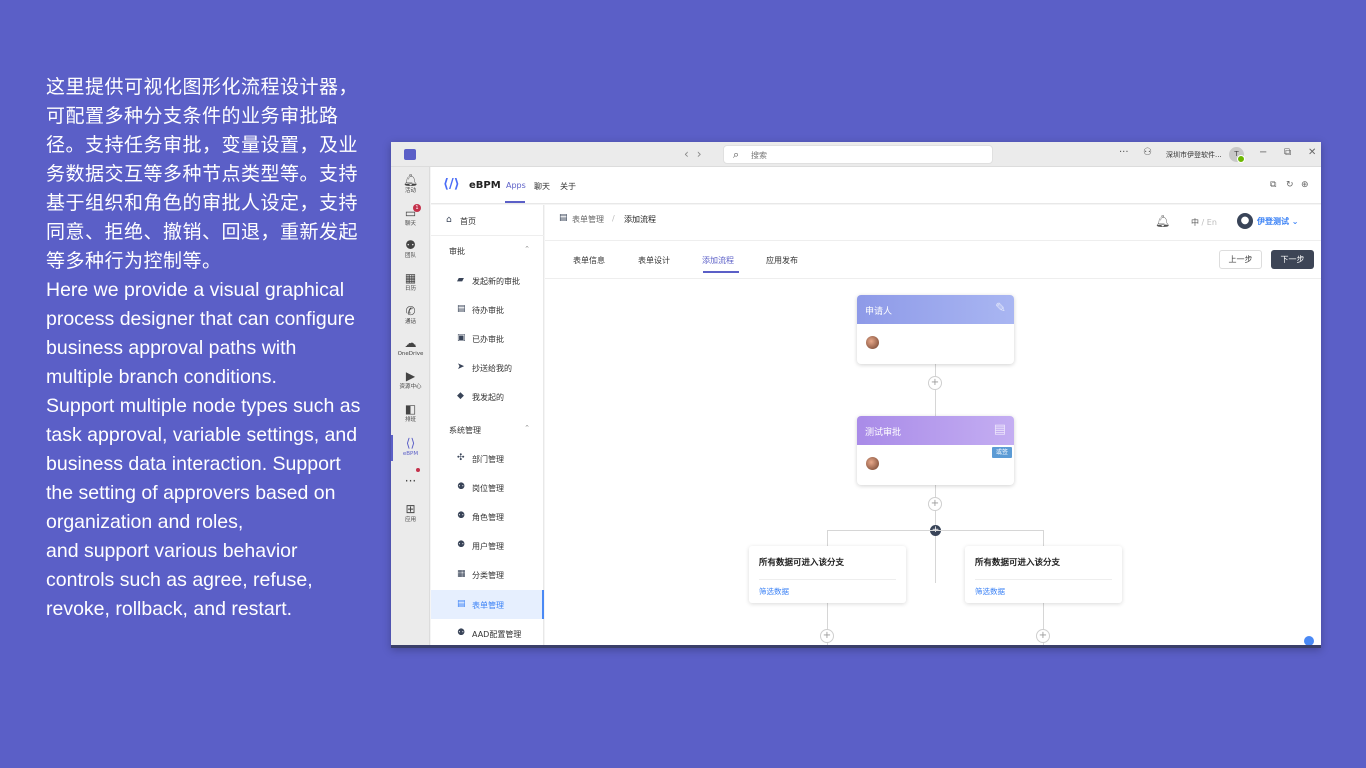 The image size is (1366, 768). I want to click on sidebar-item-departments: ✣ 部门管理, so click(487, 458).